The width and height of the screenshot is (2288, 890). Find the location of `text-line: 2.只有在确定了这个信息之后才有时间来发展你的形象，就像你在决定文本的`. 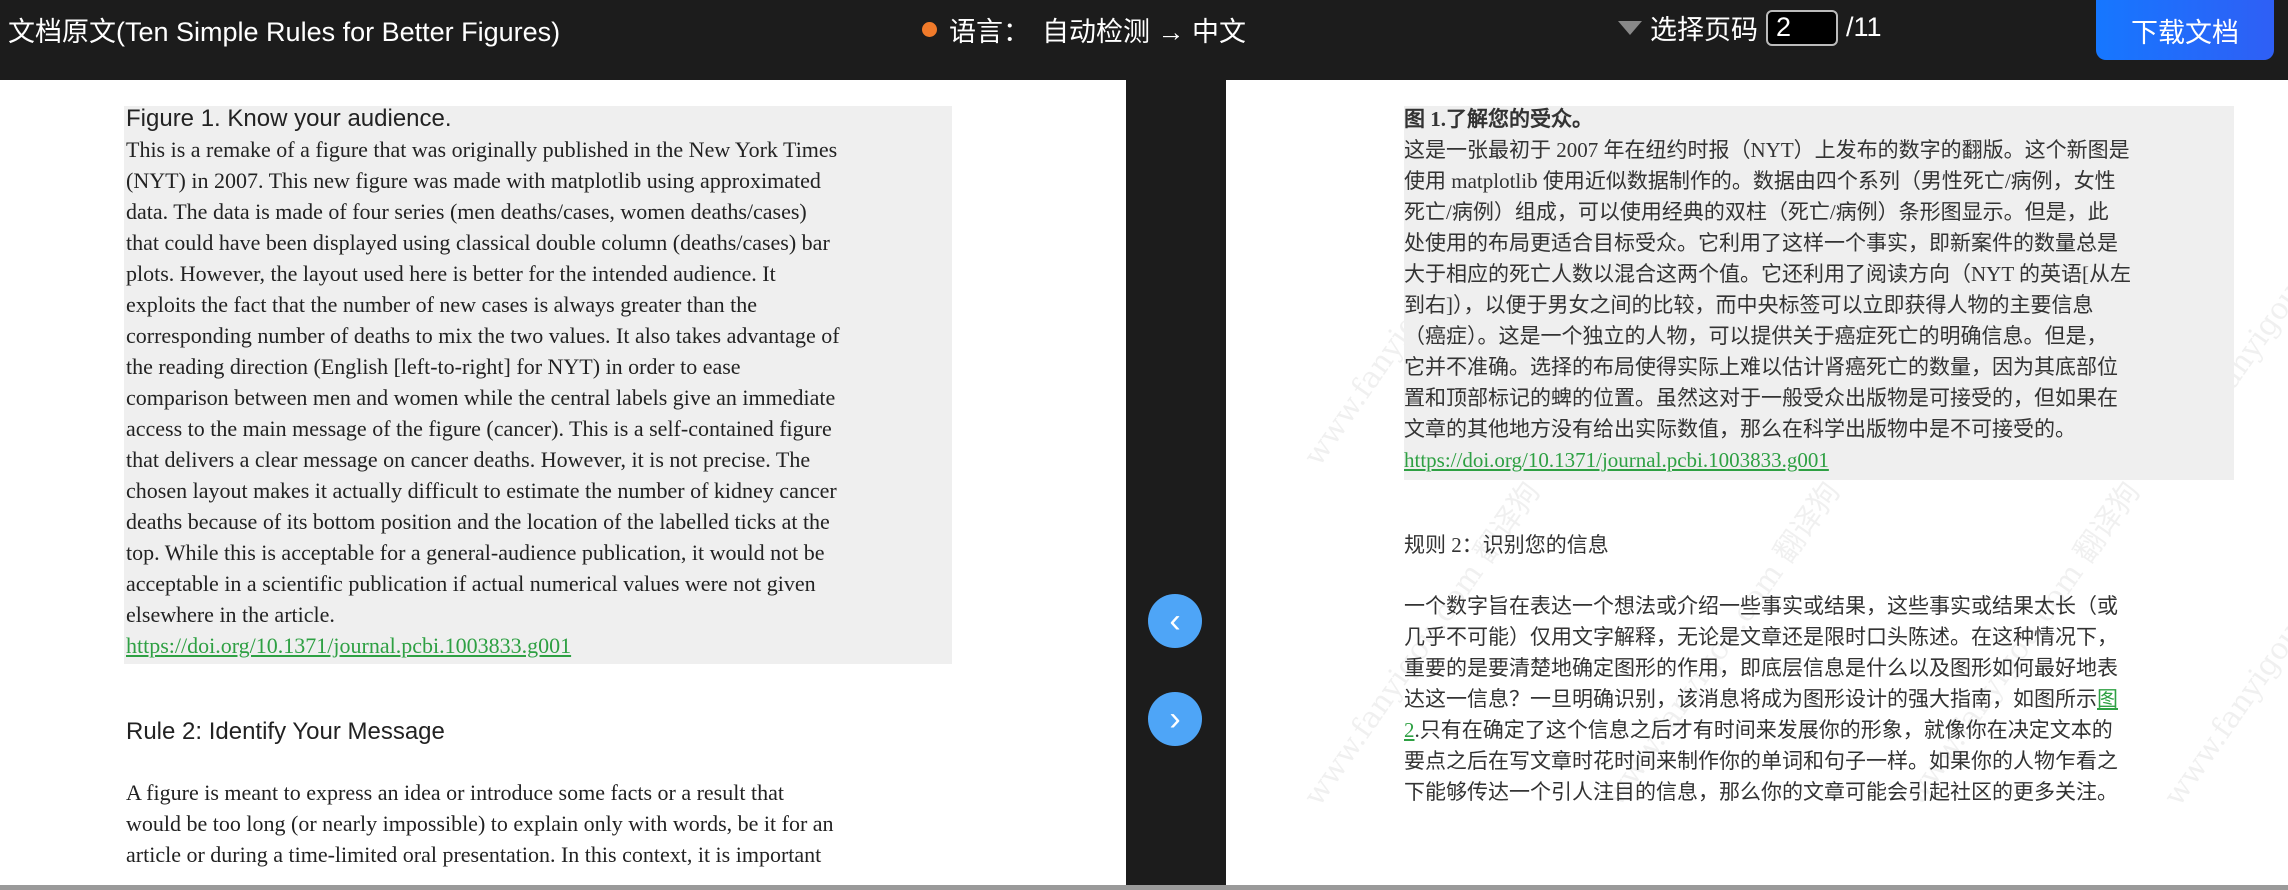

text-line: 2.只有在确定了这个信息之后才有时间来发展你的形象，就像你在决定文本的 is located at coordinates (1819, 730).